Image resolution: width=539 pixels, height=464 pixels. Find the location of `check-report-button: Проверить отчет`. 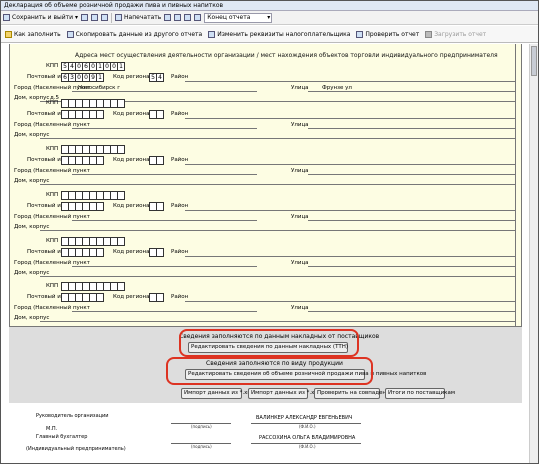

check-report-button: Проверить отчет is located at coordinates (387, 34).